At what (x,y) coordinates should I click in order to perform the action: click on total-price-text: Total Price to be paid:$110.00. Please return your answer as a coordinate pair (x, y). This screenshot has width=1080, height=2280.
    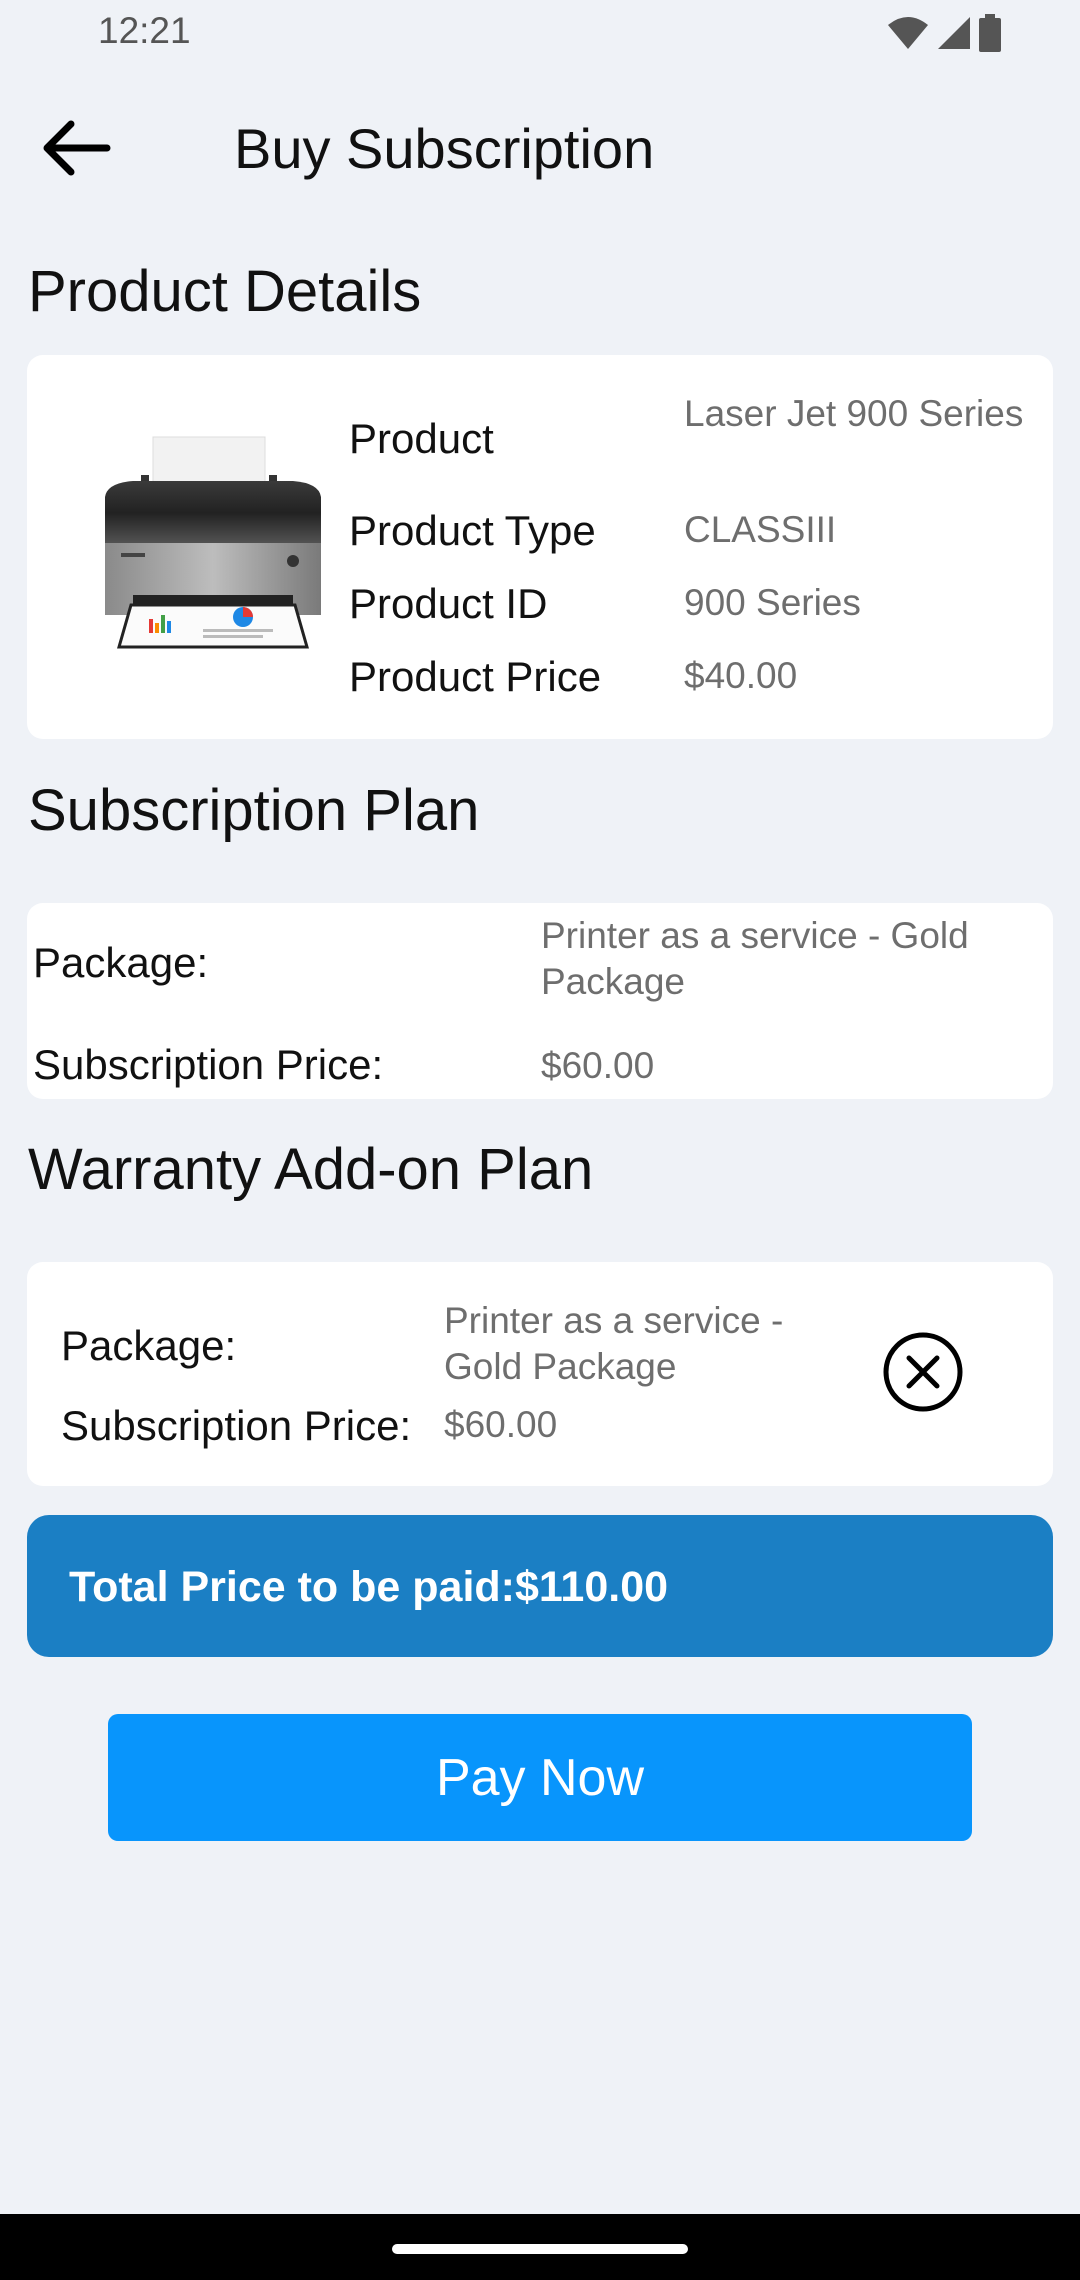
    Looking at the image, I should click on (369, 1587).